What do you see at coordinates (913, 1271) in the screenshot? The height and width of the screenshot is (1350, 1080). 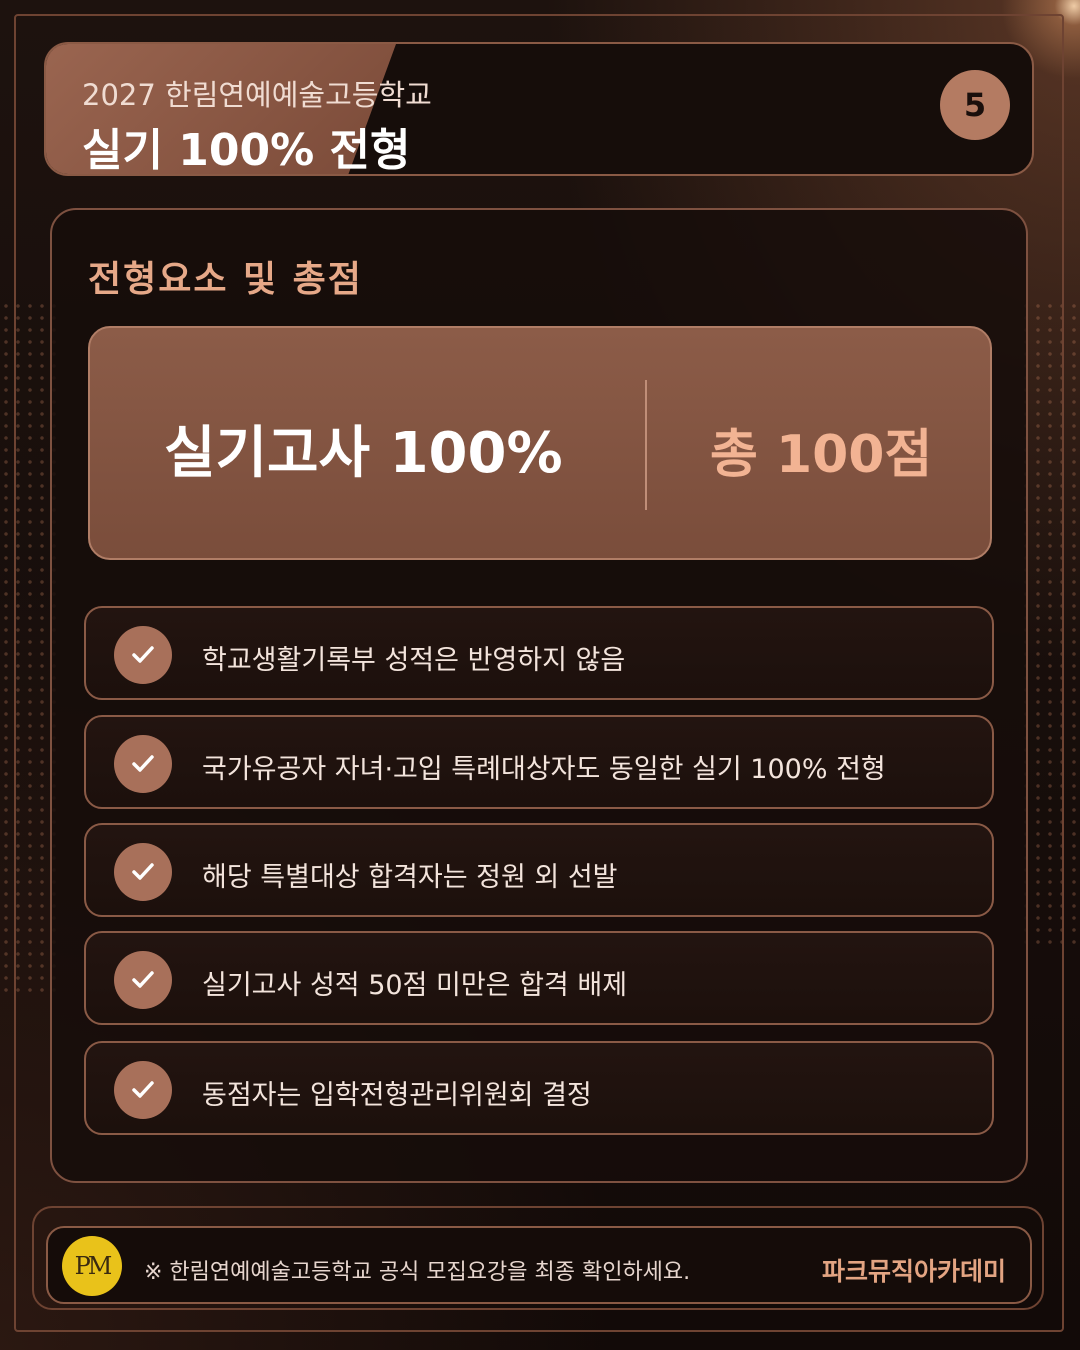 I see `footer-brand: 파크뮤직아카데미` at bounding box center [913, 1271].